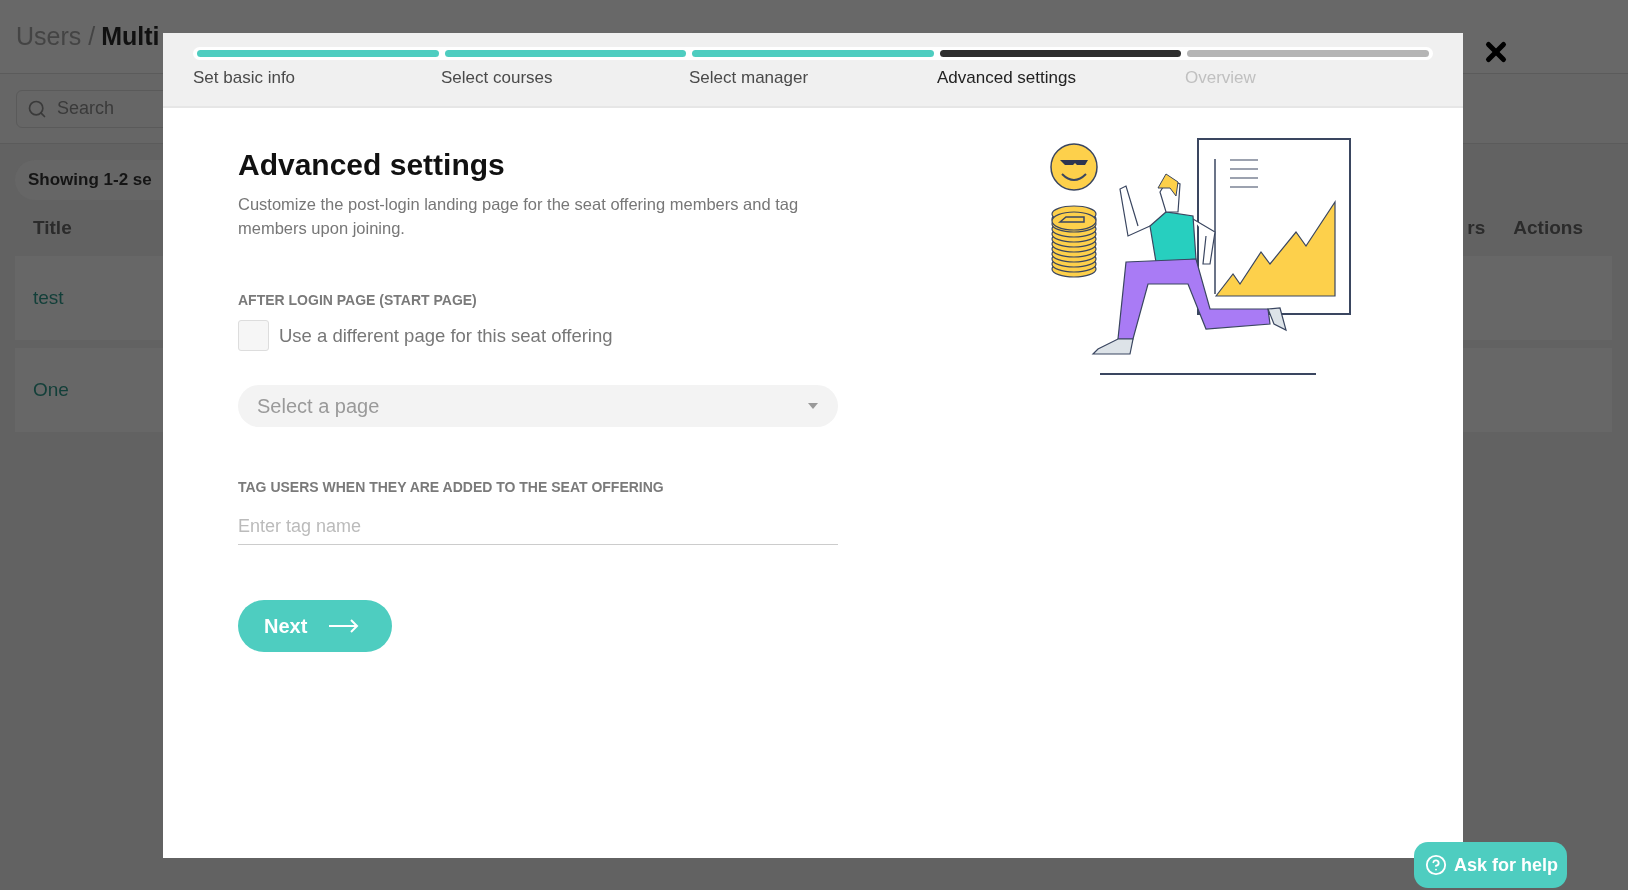 This screenshot has width=1628, height=890. I want to click on arrow-right-icon, so click(344, 626).